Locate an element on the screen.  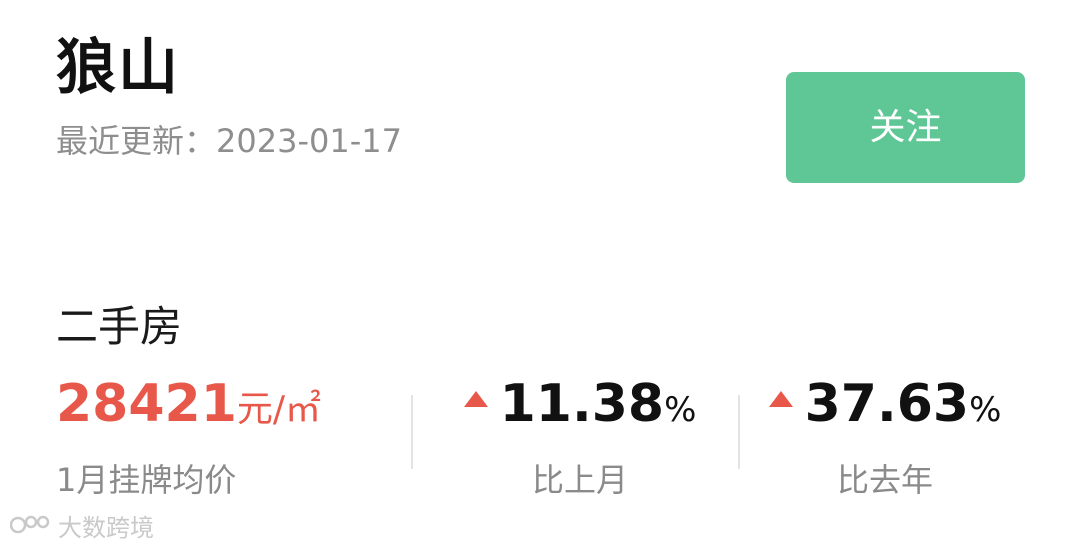
month-on-month-stat: 11.38% 比上月 is located at coordinates (580, 435).